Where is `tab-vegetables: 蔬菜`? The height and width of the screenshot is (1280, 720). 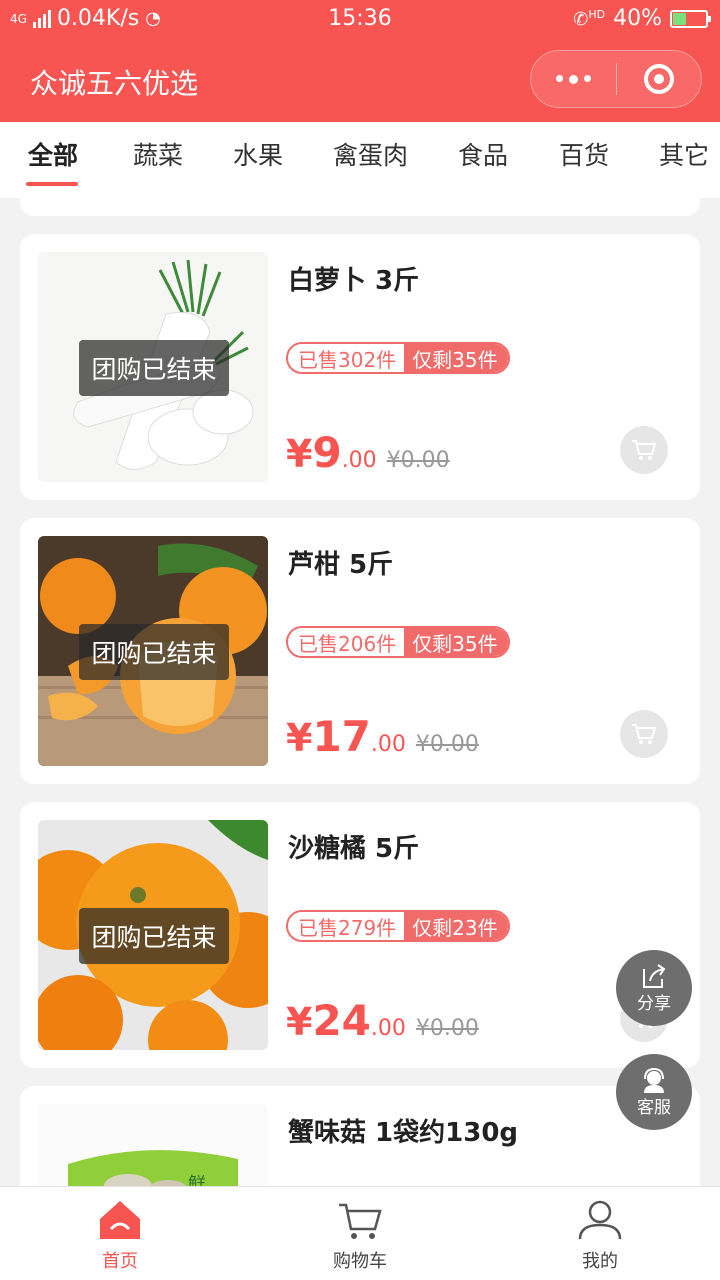 tab-vegetables: 蔬菜 is located at coordinates (158, 154).